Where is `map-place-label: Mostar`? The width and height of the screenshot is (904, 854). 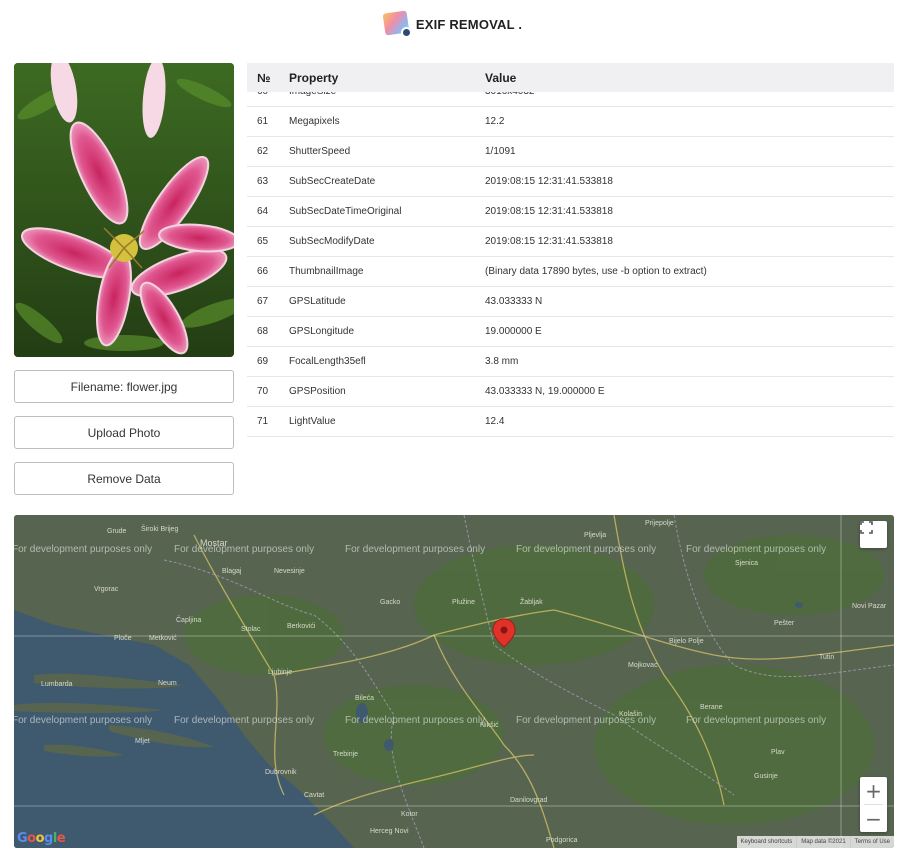 map-place-label: Mostar is located at coordinates (214, 543).